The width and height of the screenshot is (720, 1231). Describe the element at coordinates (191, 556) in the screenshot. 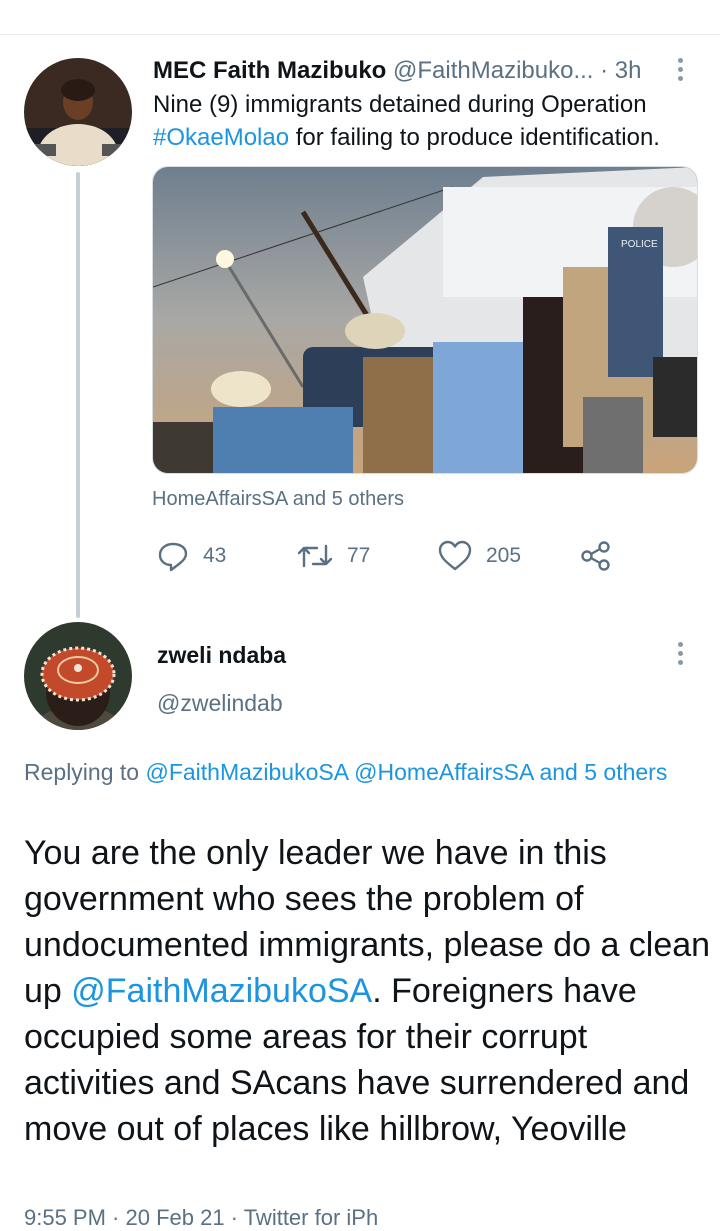

I see `reply-action: 43` at that location.